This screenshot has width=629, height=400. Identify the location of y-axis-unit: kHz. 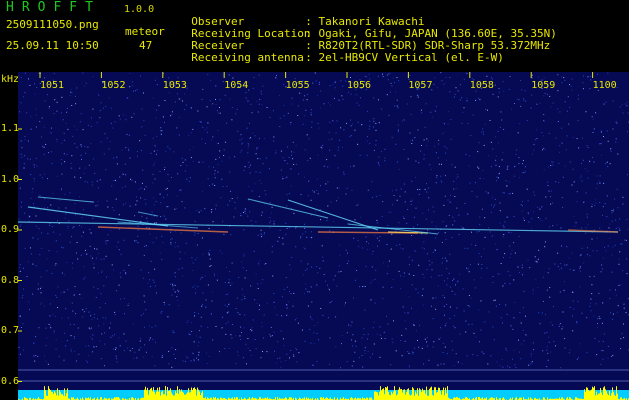
(10, 79).